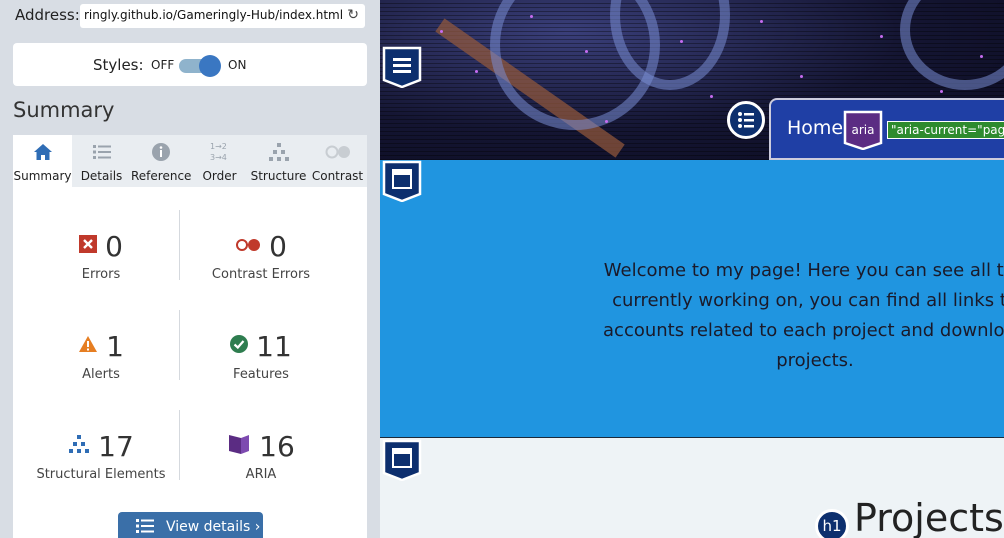  I want to click on structural-label: Structural Elements, so click(101, 474).